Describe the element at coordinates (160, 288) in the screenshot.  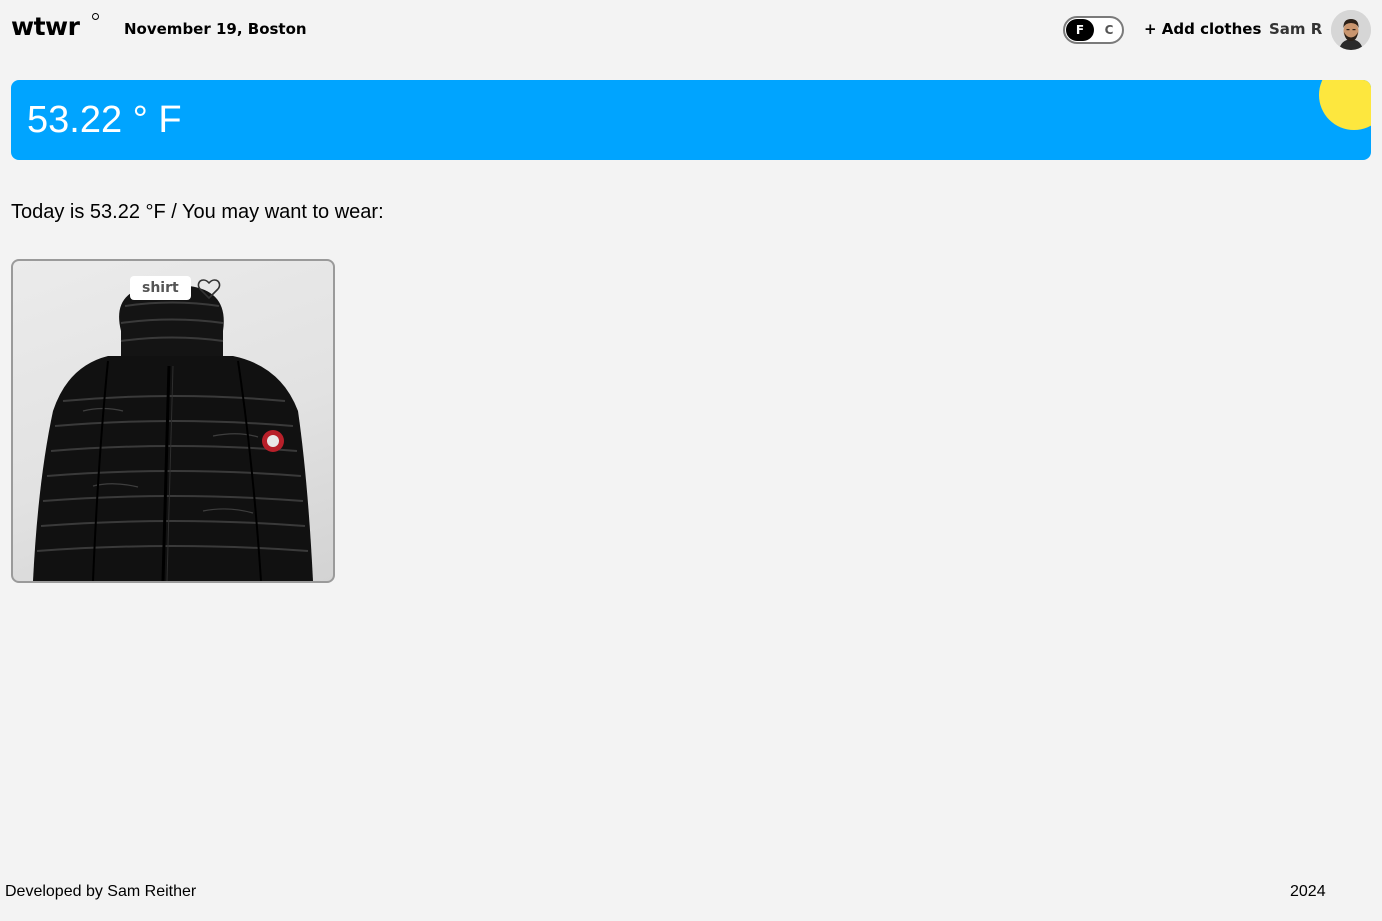
I see `clothing-item-name: shirt` at that location.